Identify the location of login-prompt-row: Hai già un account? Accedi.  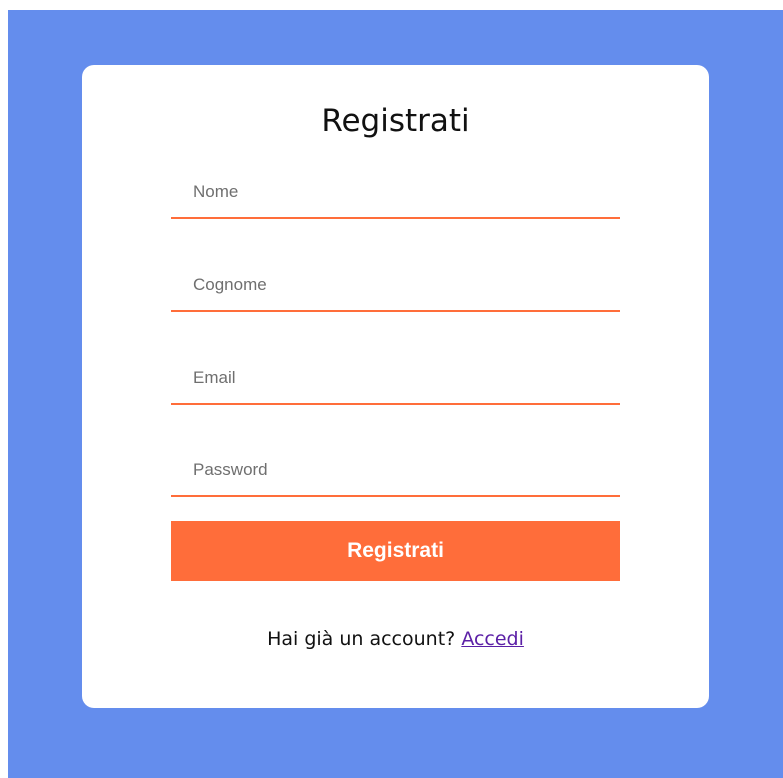
(395, 639).